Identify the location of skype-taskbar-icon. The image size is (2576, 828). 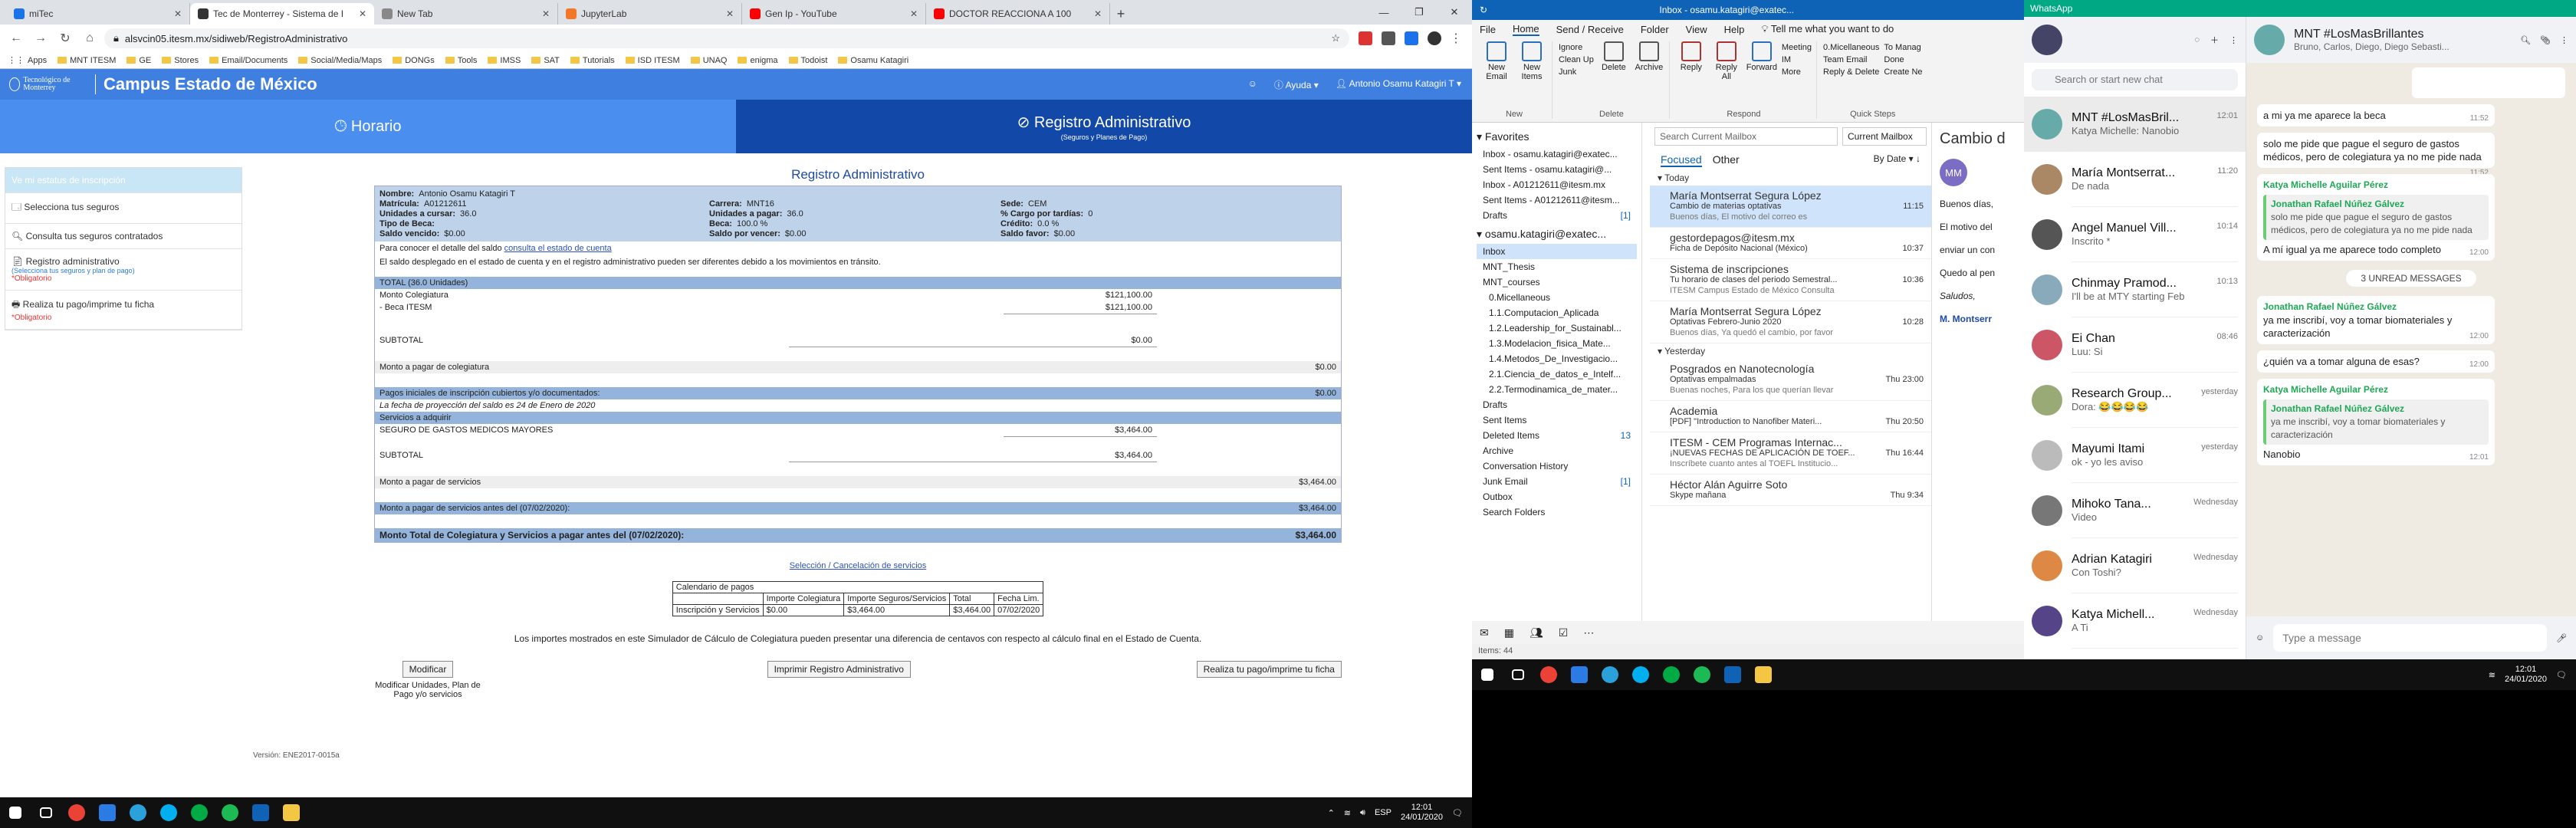
(169, 813).